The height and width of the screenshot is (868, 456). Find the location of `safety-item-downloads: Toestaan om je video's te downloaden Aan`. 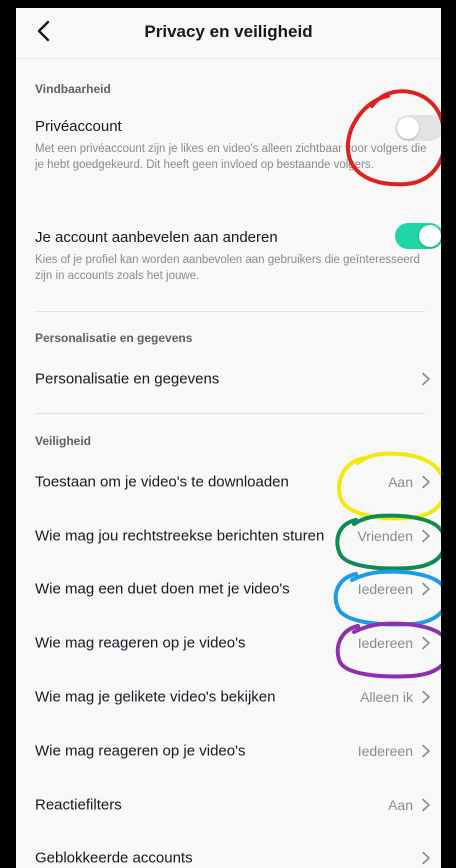

safety-item-downloads: Toestaan om je video's te downloaden Aan is located at coordinates (228, 482).